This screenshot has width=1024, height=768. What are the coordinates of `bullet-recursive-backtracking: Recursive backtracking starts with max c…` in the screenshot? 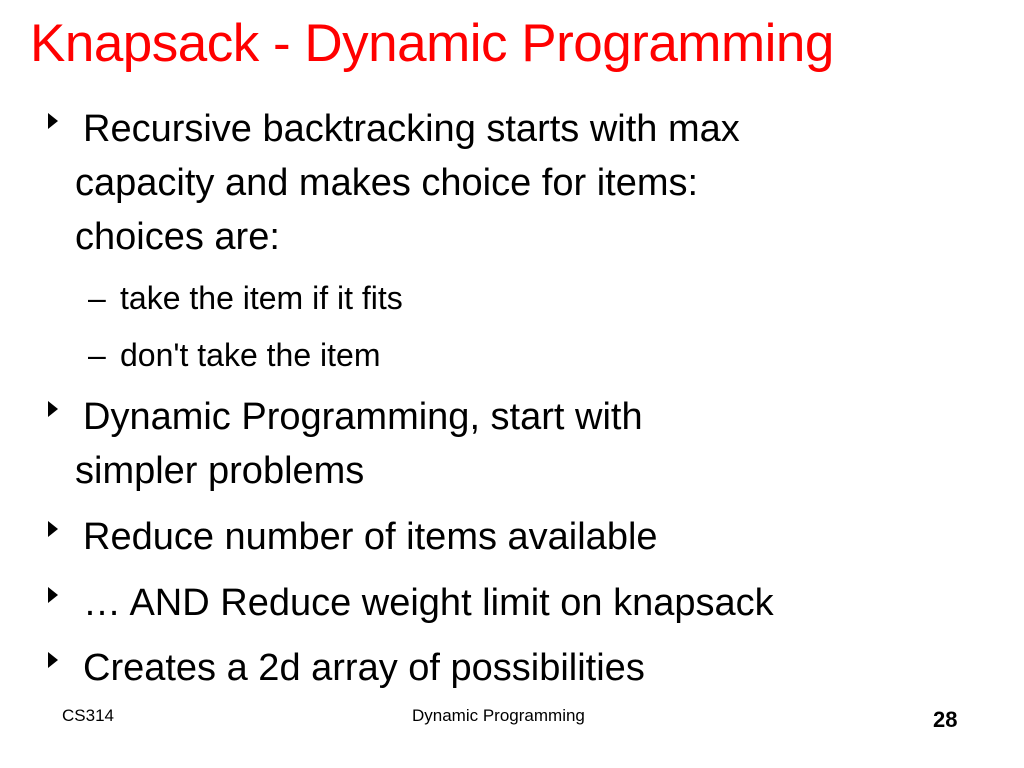 It's located at (394, 183).